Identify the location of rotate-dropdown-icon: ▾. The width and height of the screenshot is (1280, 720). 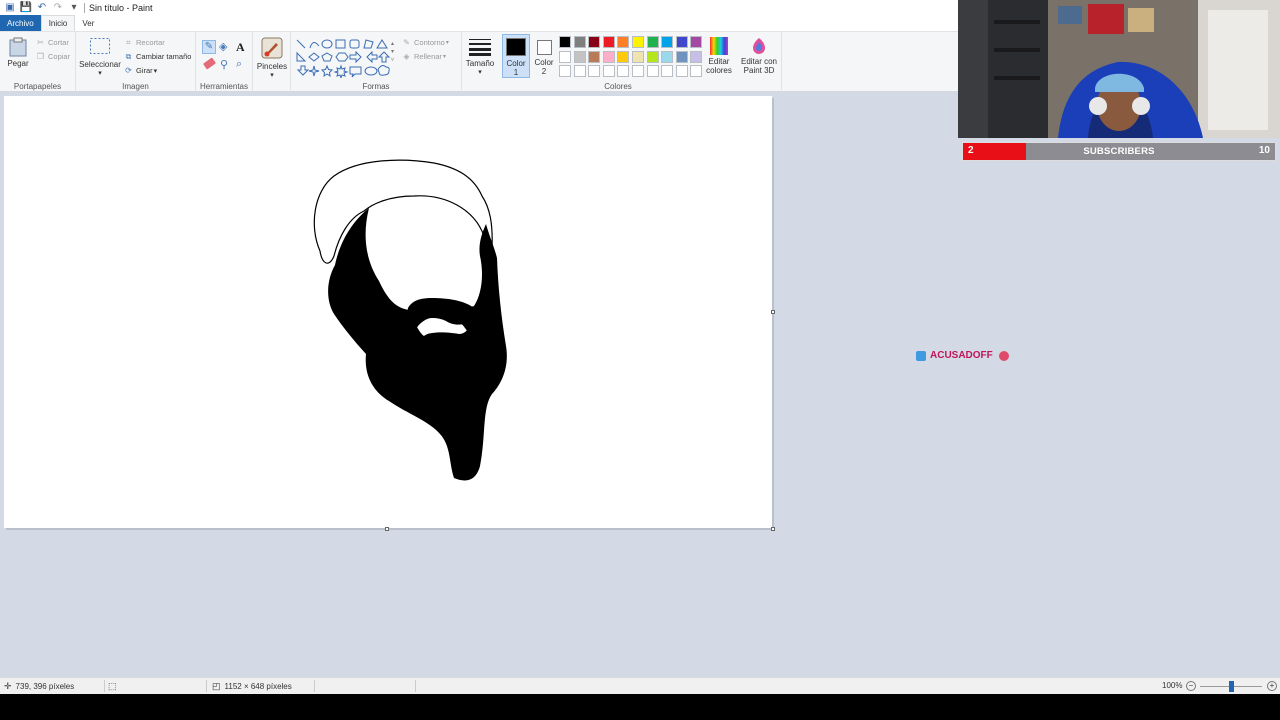
(156, 71).